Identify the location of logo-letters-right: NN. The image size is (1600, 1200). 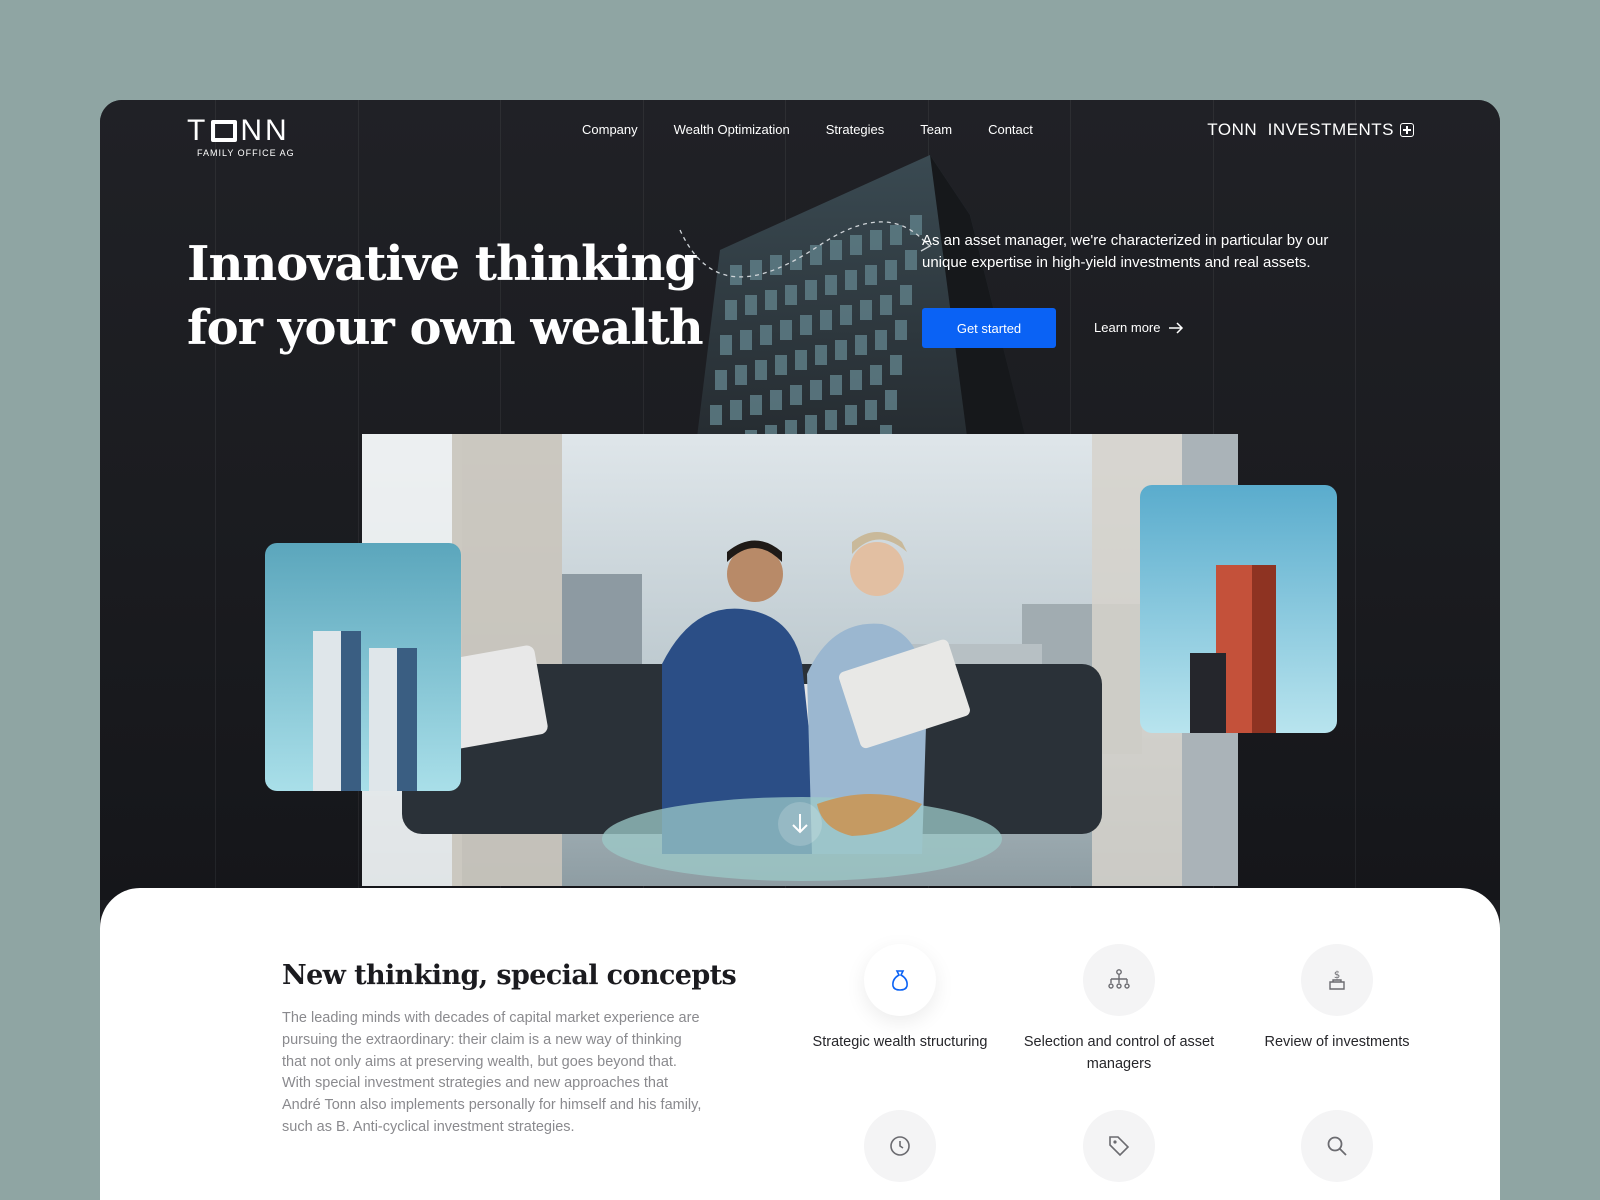
(265, 130).